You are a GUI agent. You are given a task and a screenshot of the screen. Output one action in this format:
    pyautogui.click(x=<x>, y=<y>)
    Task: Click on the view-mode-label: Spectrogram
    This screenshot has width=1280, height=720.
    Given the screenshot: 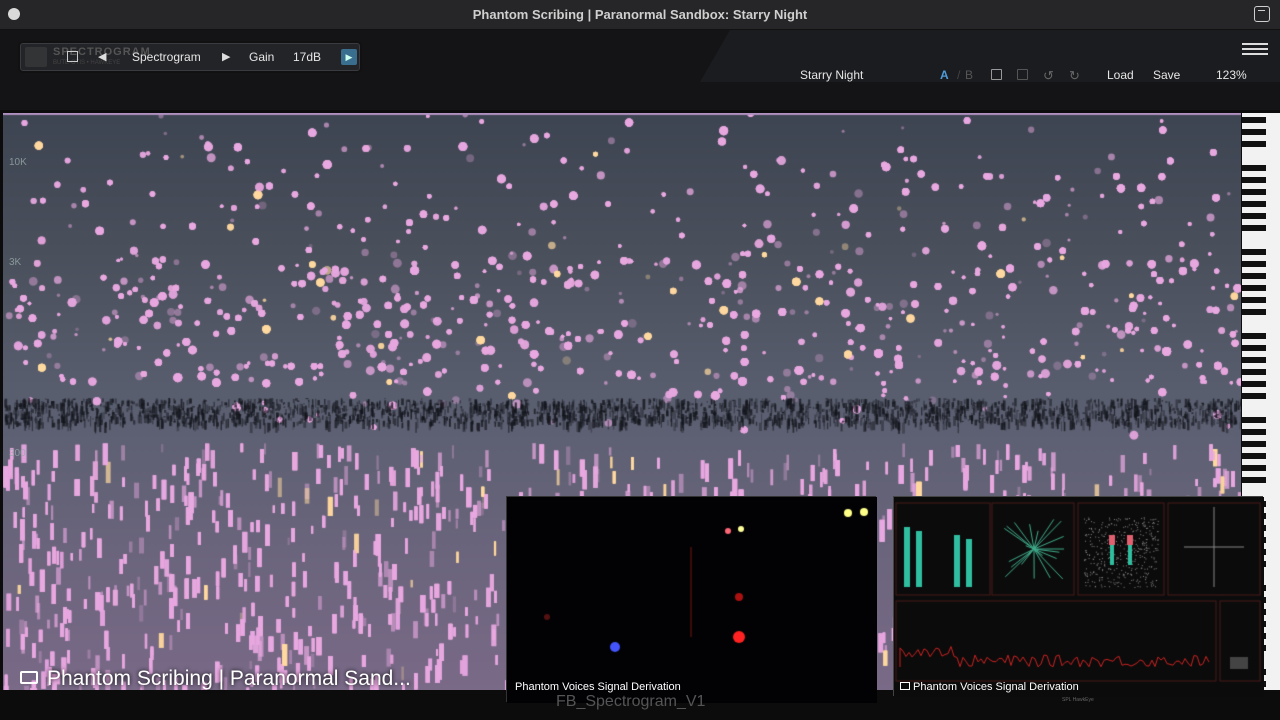 What is the action you would take?
    pyautogui.click(x=166, y=57)
    